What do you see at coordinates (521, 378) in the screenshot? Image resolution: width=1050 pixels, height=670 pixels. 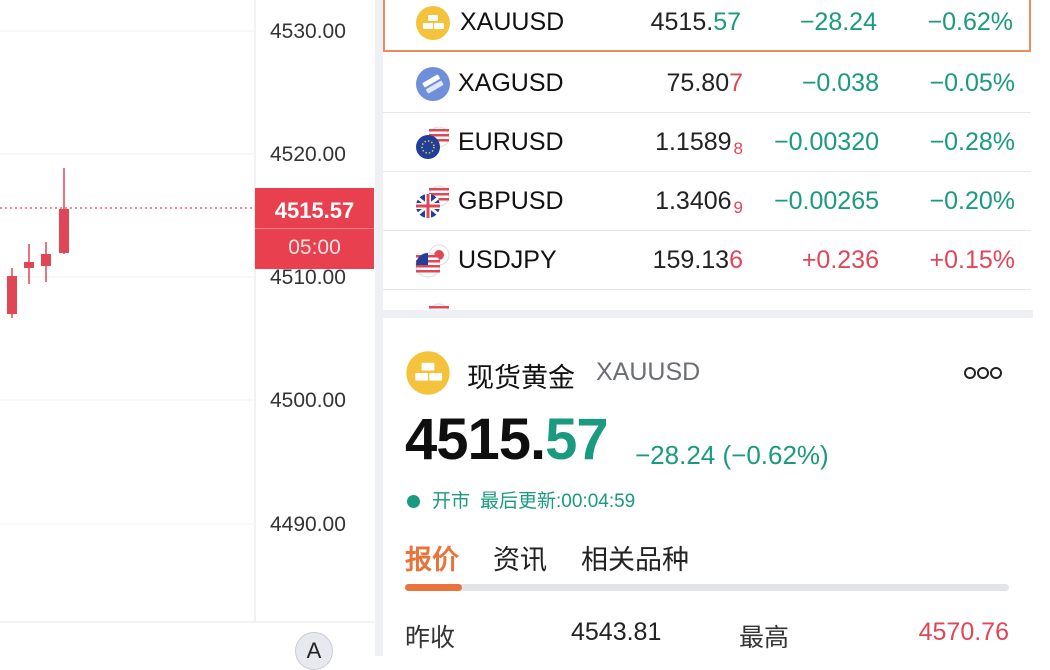 I see `instrument-name: 现货黄金` at bounding box center [521, 378].